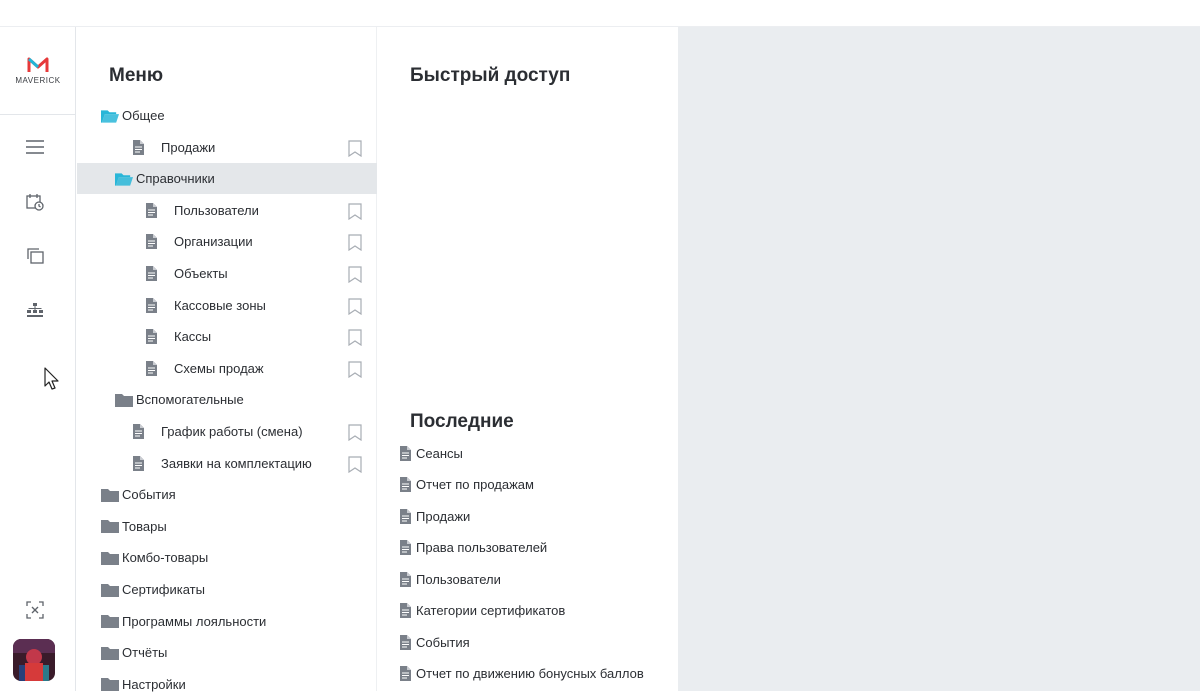 This screenshot has height=700, width=1200. Describe the element at coordinates (38, 359) in the screenshot. I see `left-rail: MAVERICK` at that location.